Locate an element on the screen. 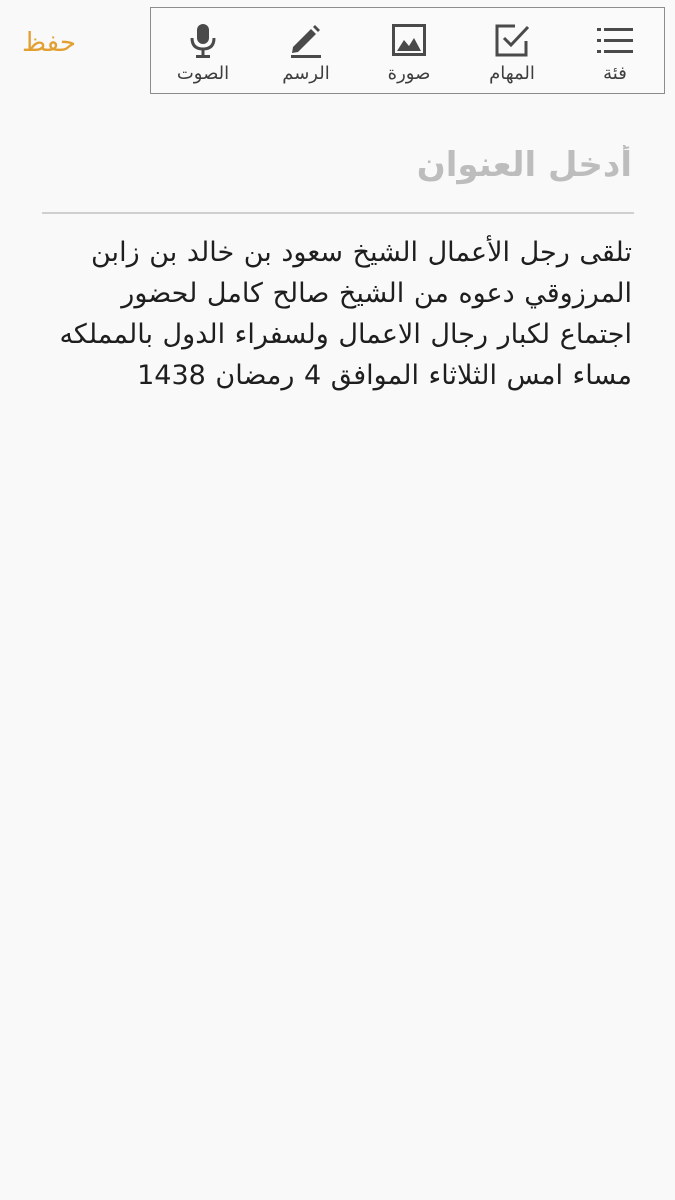 The width and height of the screenshot is (675, 1200). title-input is located at coordinates (337, 165).